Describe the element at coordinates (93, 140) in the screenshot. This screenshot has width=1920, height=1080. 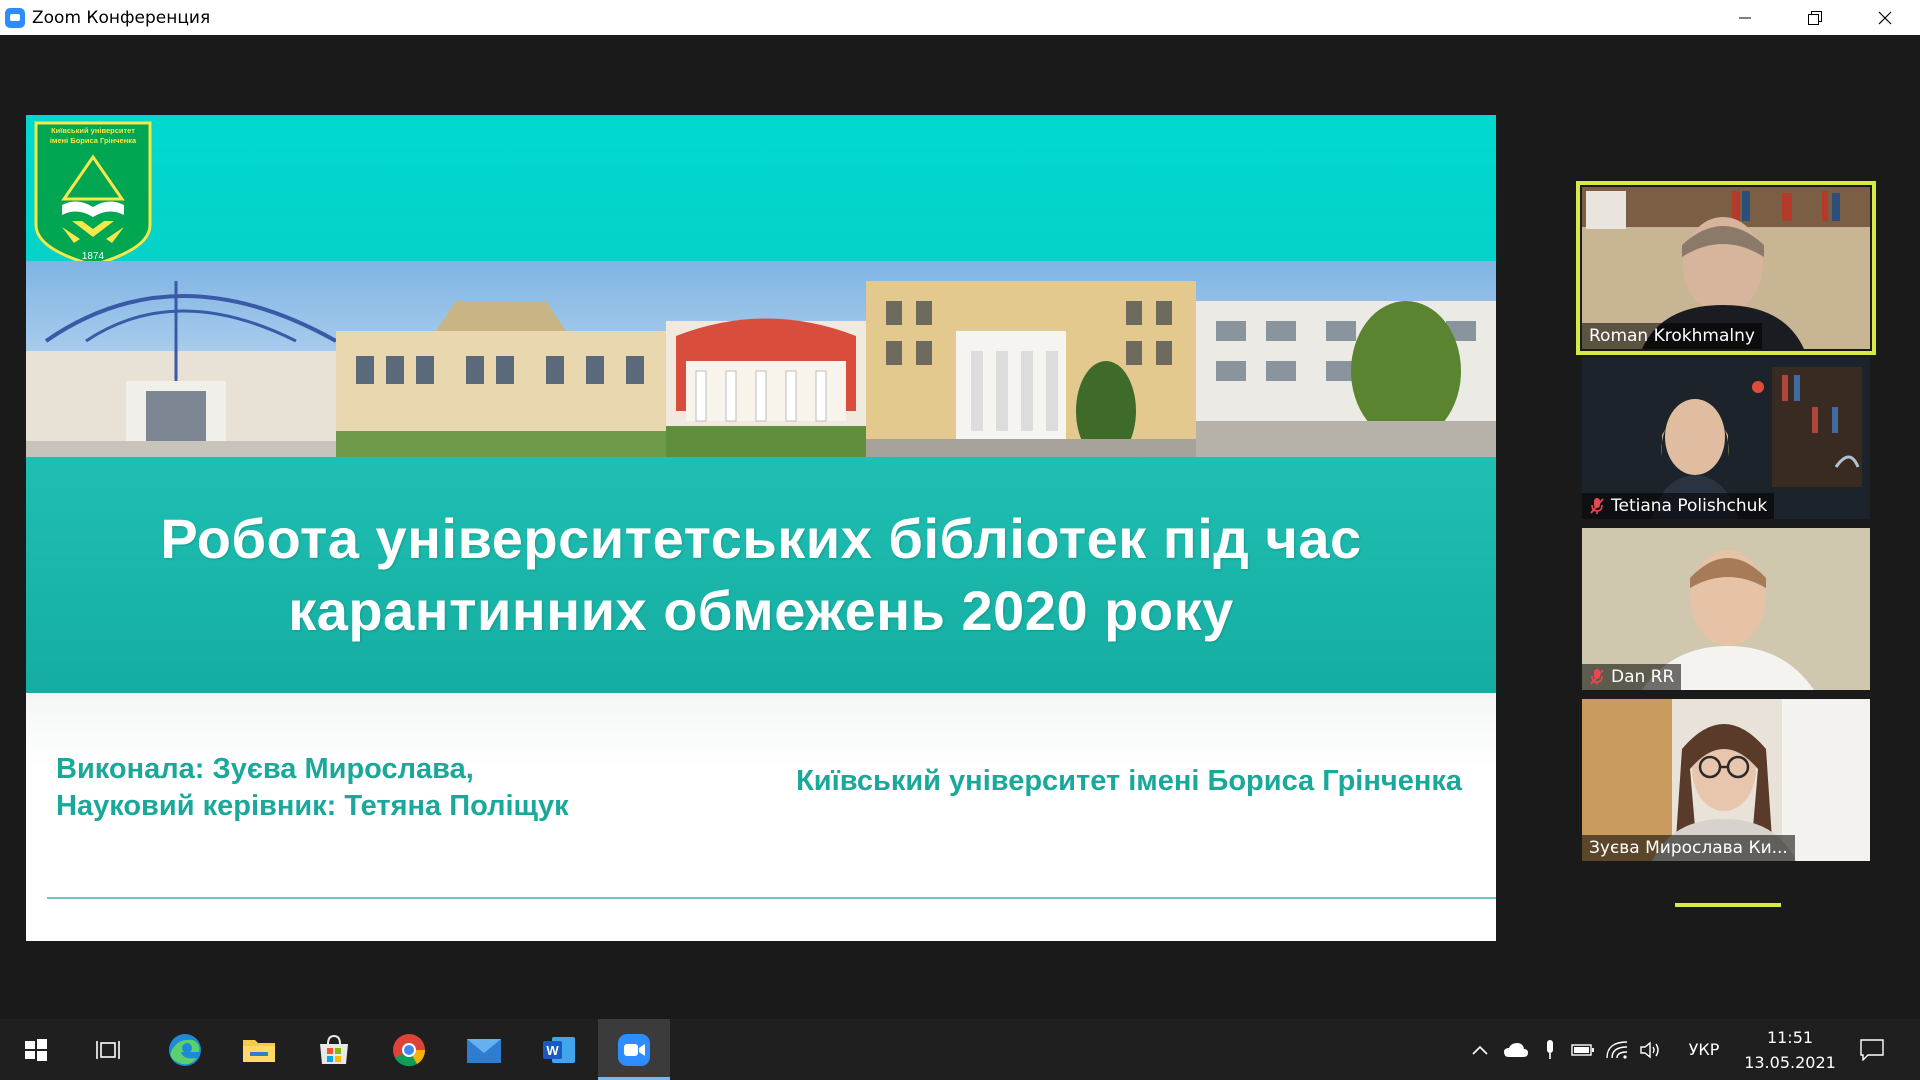
I see `svg-text: імені Бориса Грінченка` at that location.